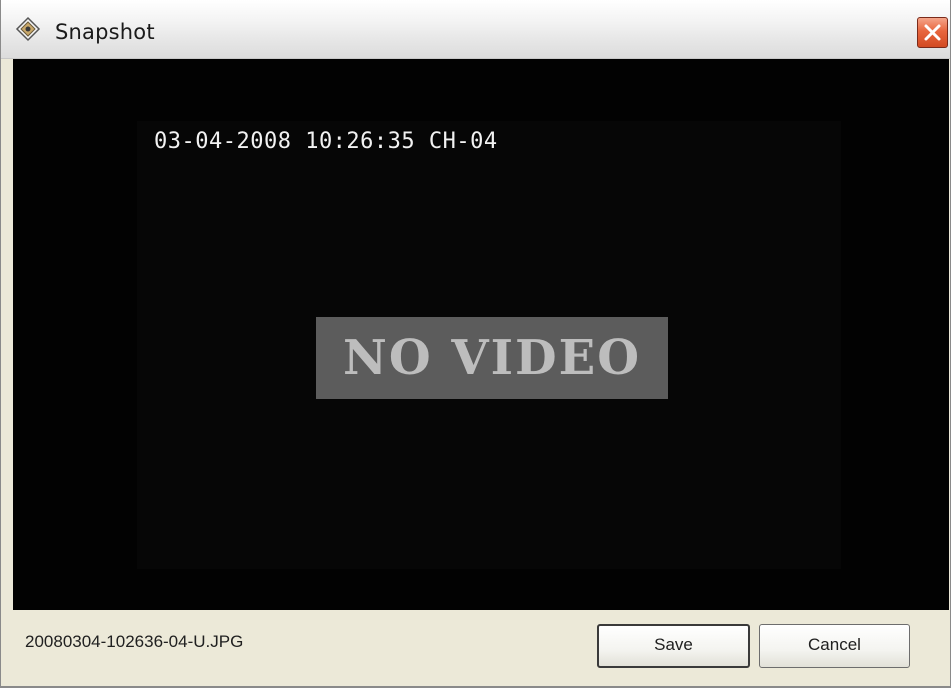  Describe the element at coordinates (105, 32) in the screenshot. I see `window-title: Snapshot` at that location.